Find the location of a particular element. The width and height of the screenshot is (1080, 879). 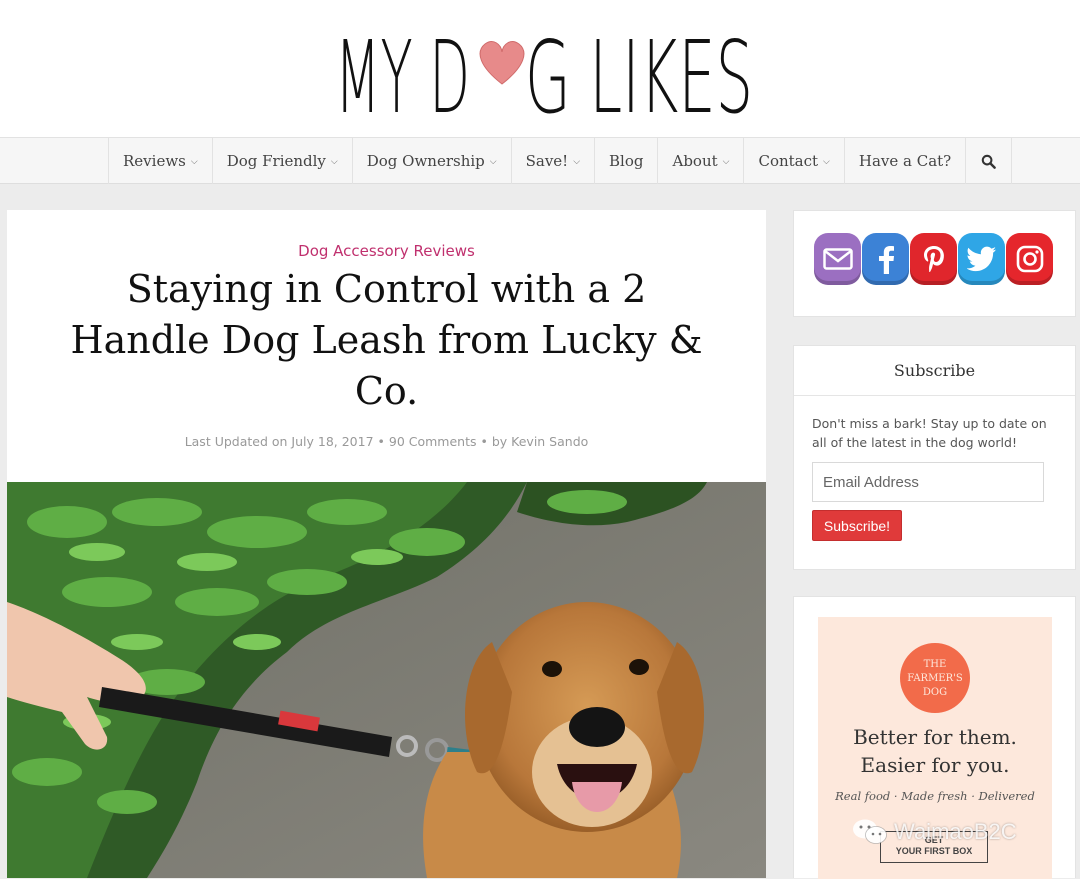

logo-text-right: G LIKES is located at coordinates (639, 71).